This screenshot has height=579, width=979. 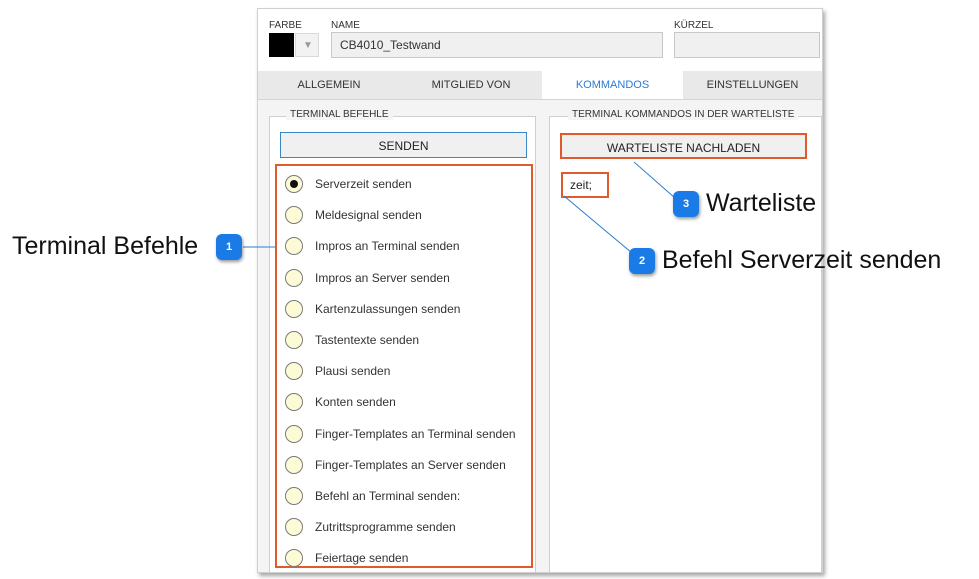 What do you see at coordinates (747, 45) in the screenshot?
I see `kurzel-field` at bounding box center [747, 45].